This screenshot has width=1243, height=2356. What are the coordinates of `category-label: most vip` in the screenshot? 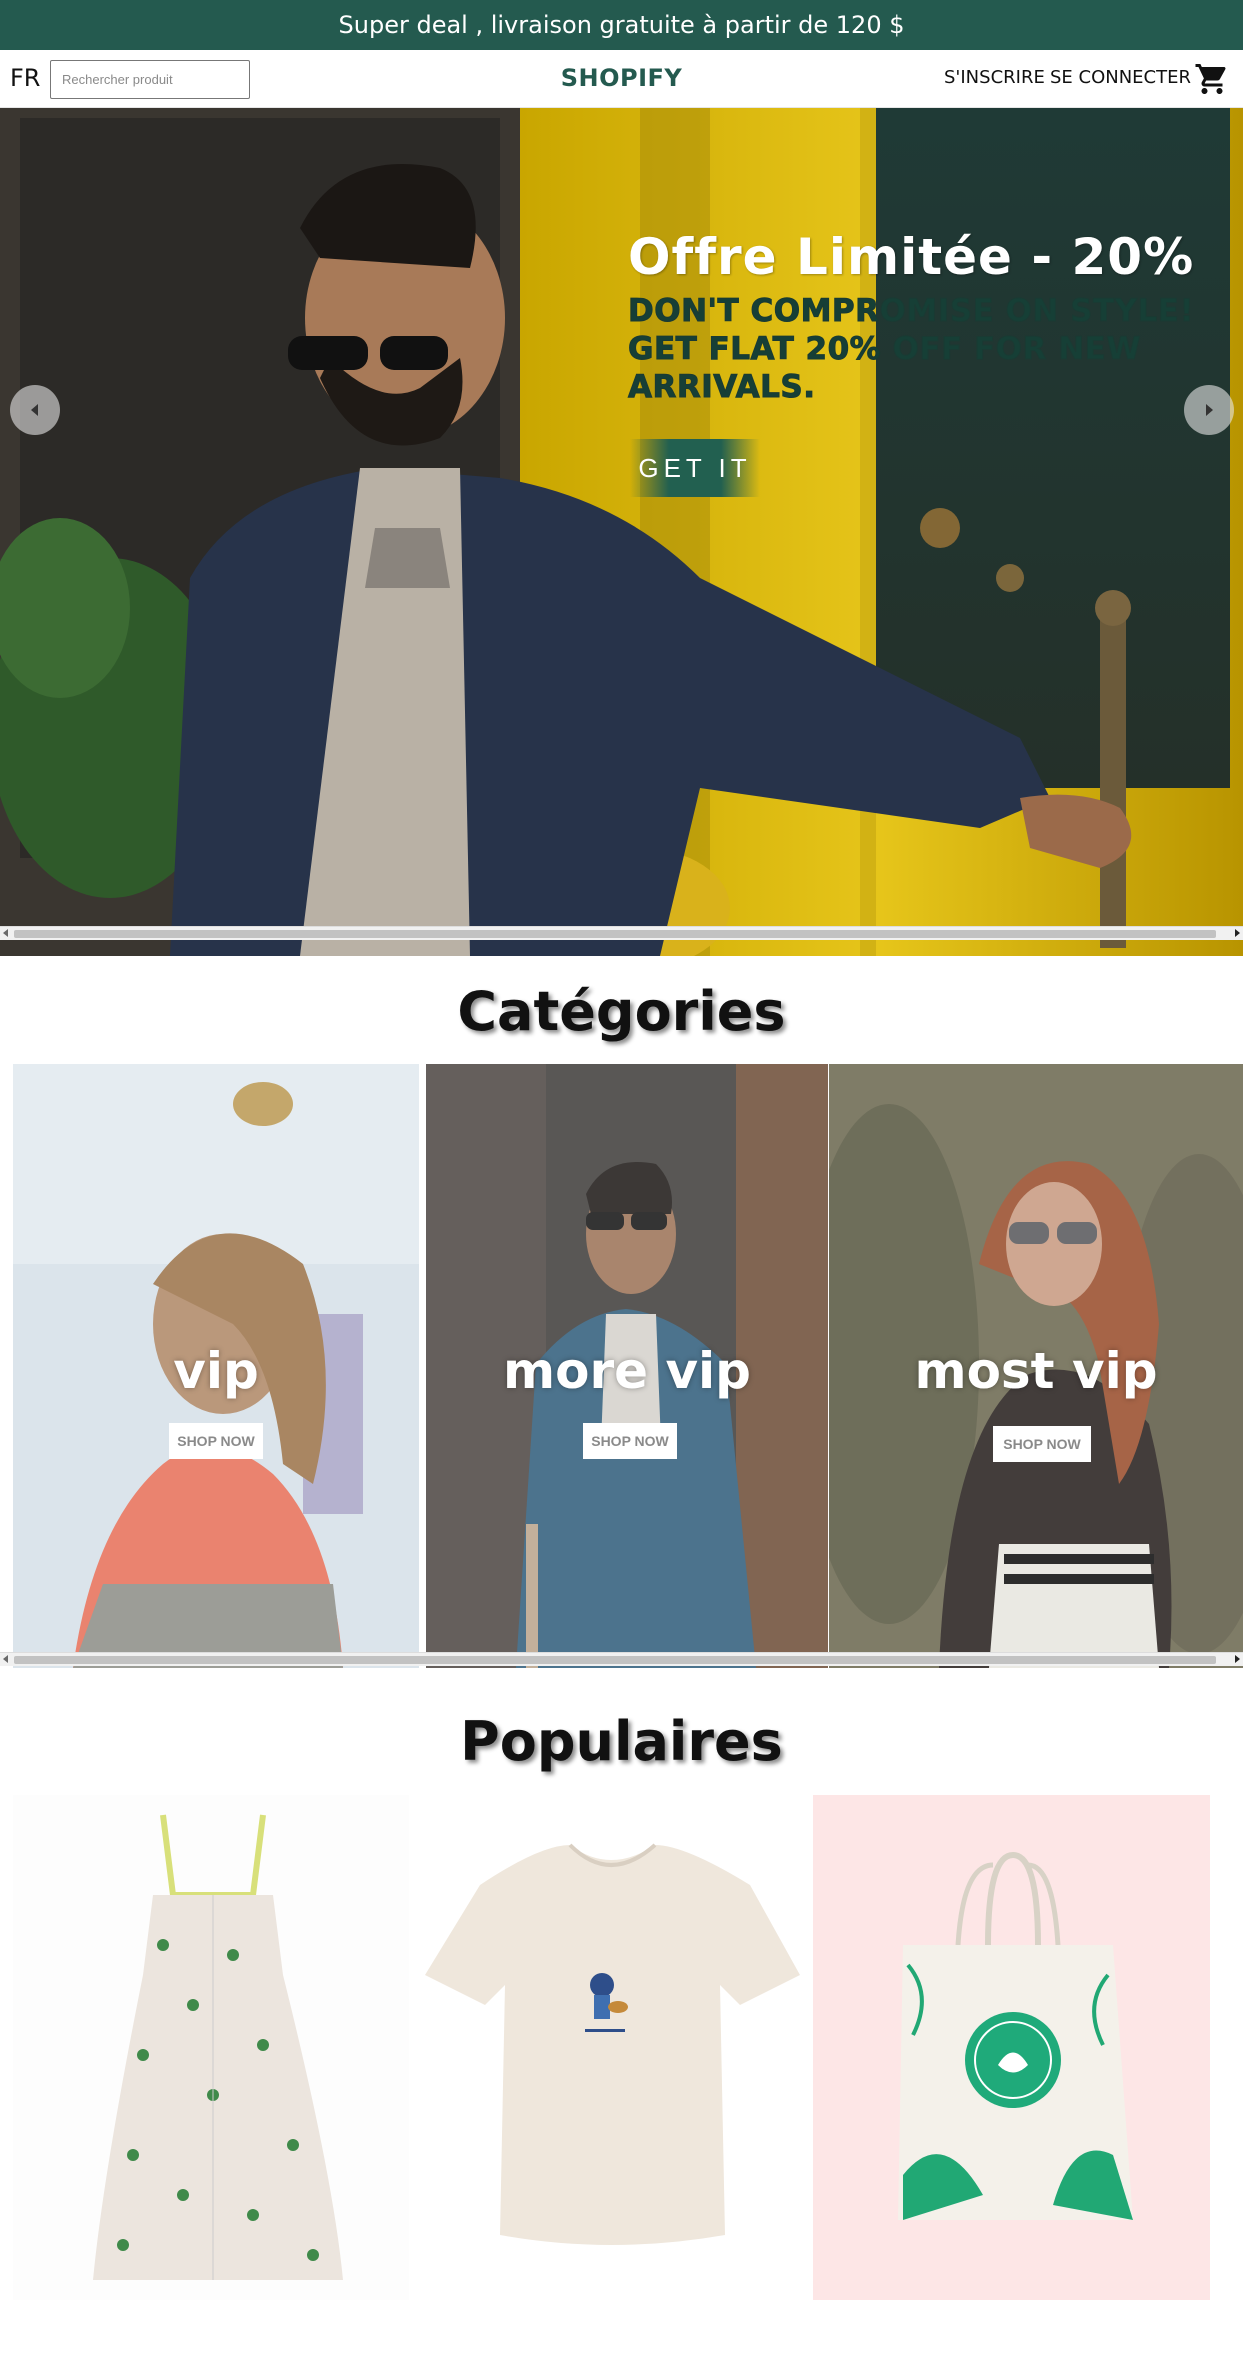 It's located at (1036, 1371).